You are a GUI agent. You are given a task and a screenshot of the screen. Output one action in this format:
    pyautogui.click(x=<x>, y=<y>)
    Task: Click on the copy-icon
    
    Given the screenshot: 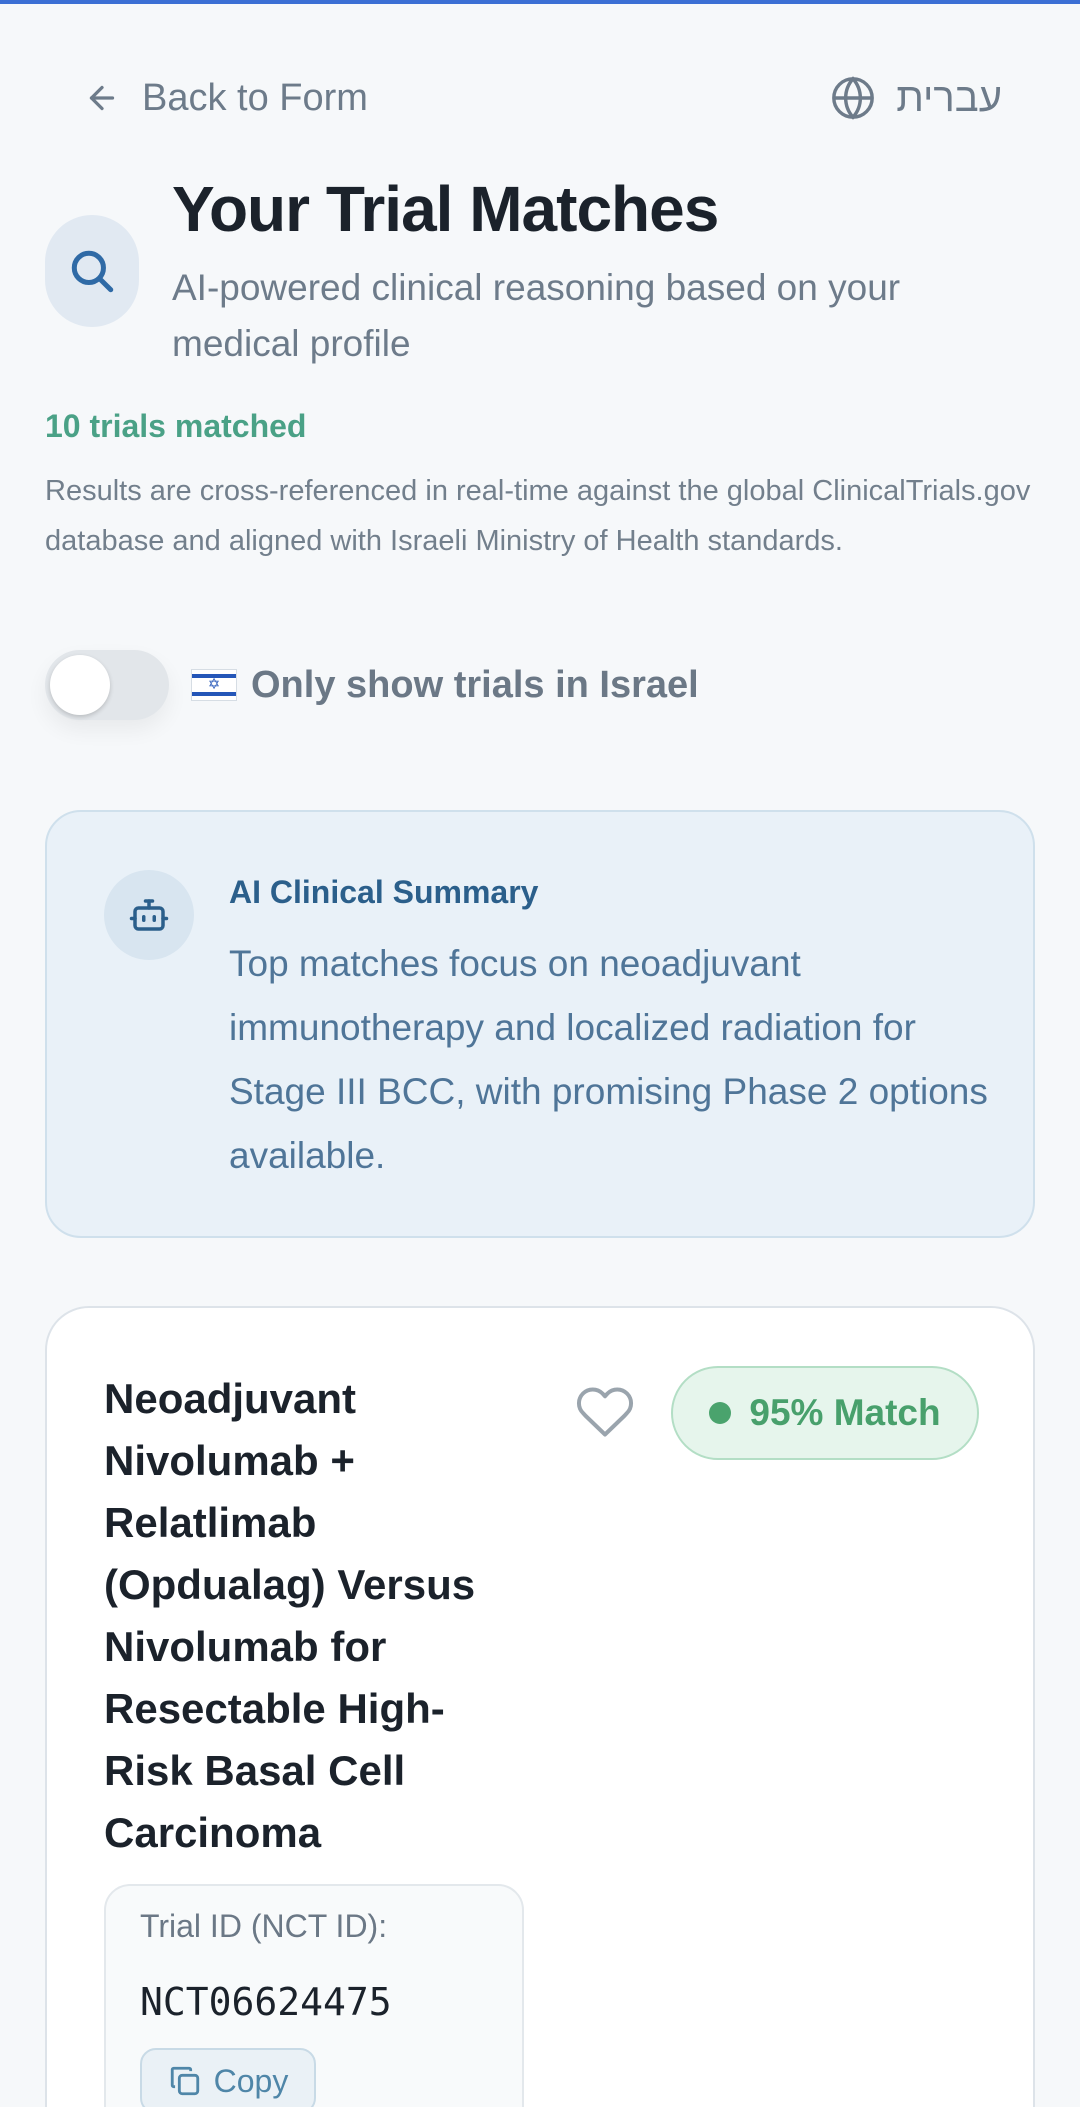 What is the action you would take?
    pyautogui.click(x=184, y=2081)
    